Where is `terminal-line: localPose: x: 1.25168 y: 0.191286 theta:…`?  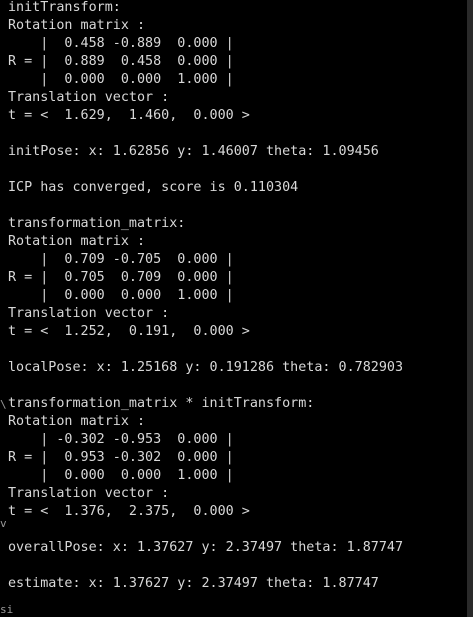
terminal-line: localPose: x: 1.25168 y: 0.191286 theta:… is located at coordinates (206, 367).